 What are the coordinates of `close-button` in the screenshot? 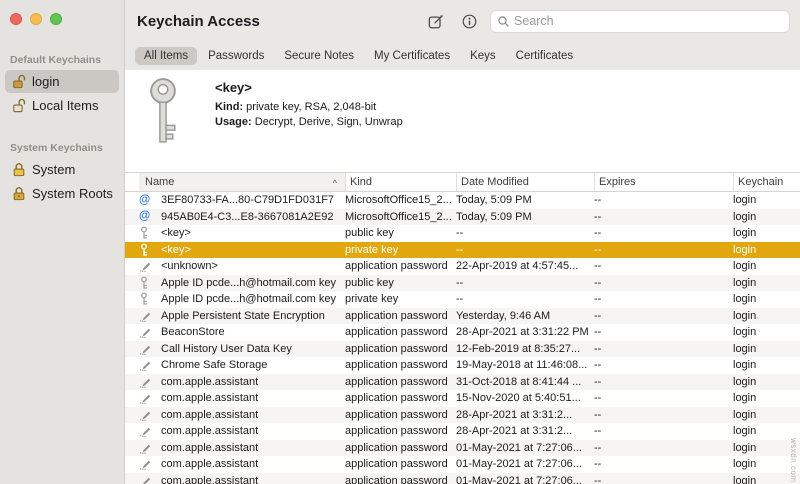 It's located at (16, 19).